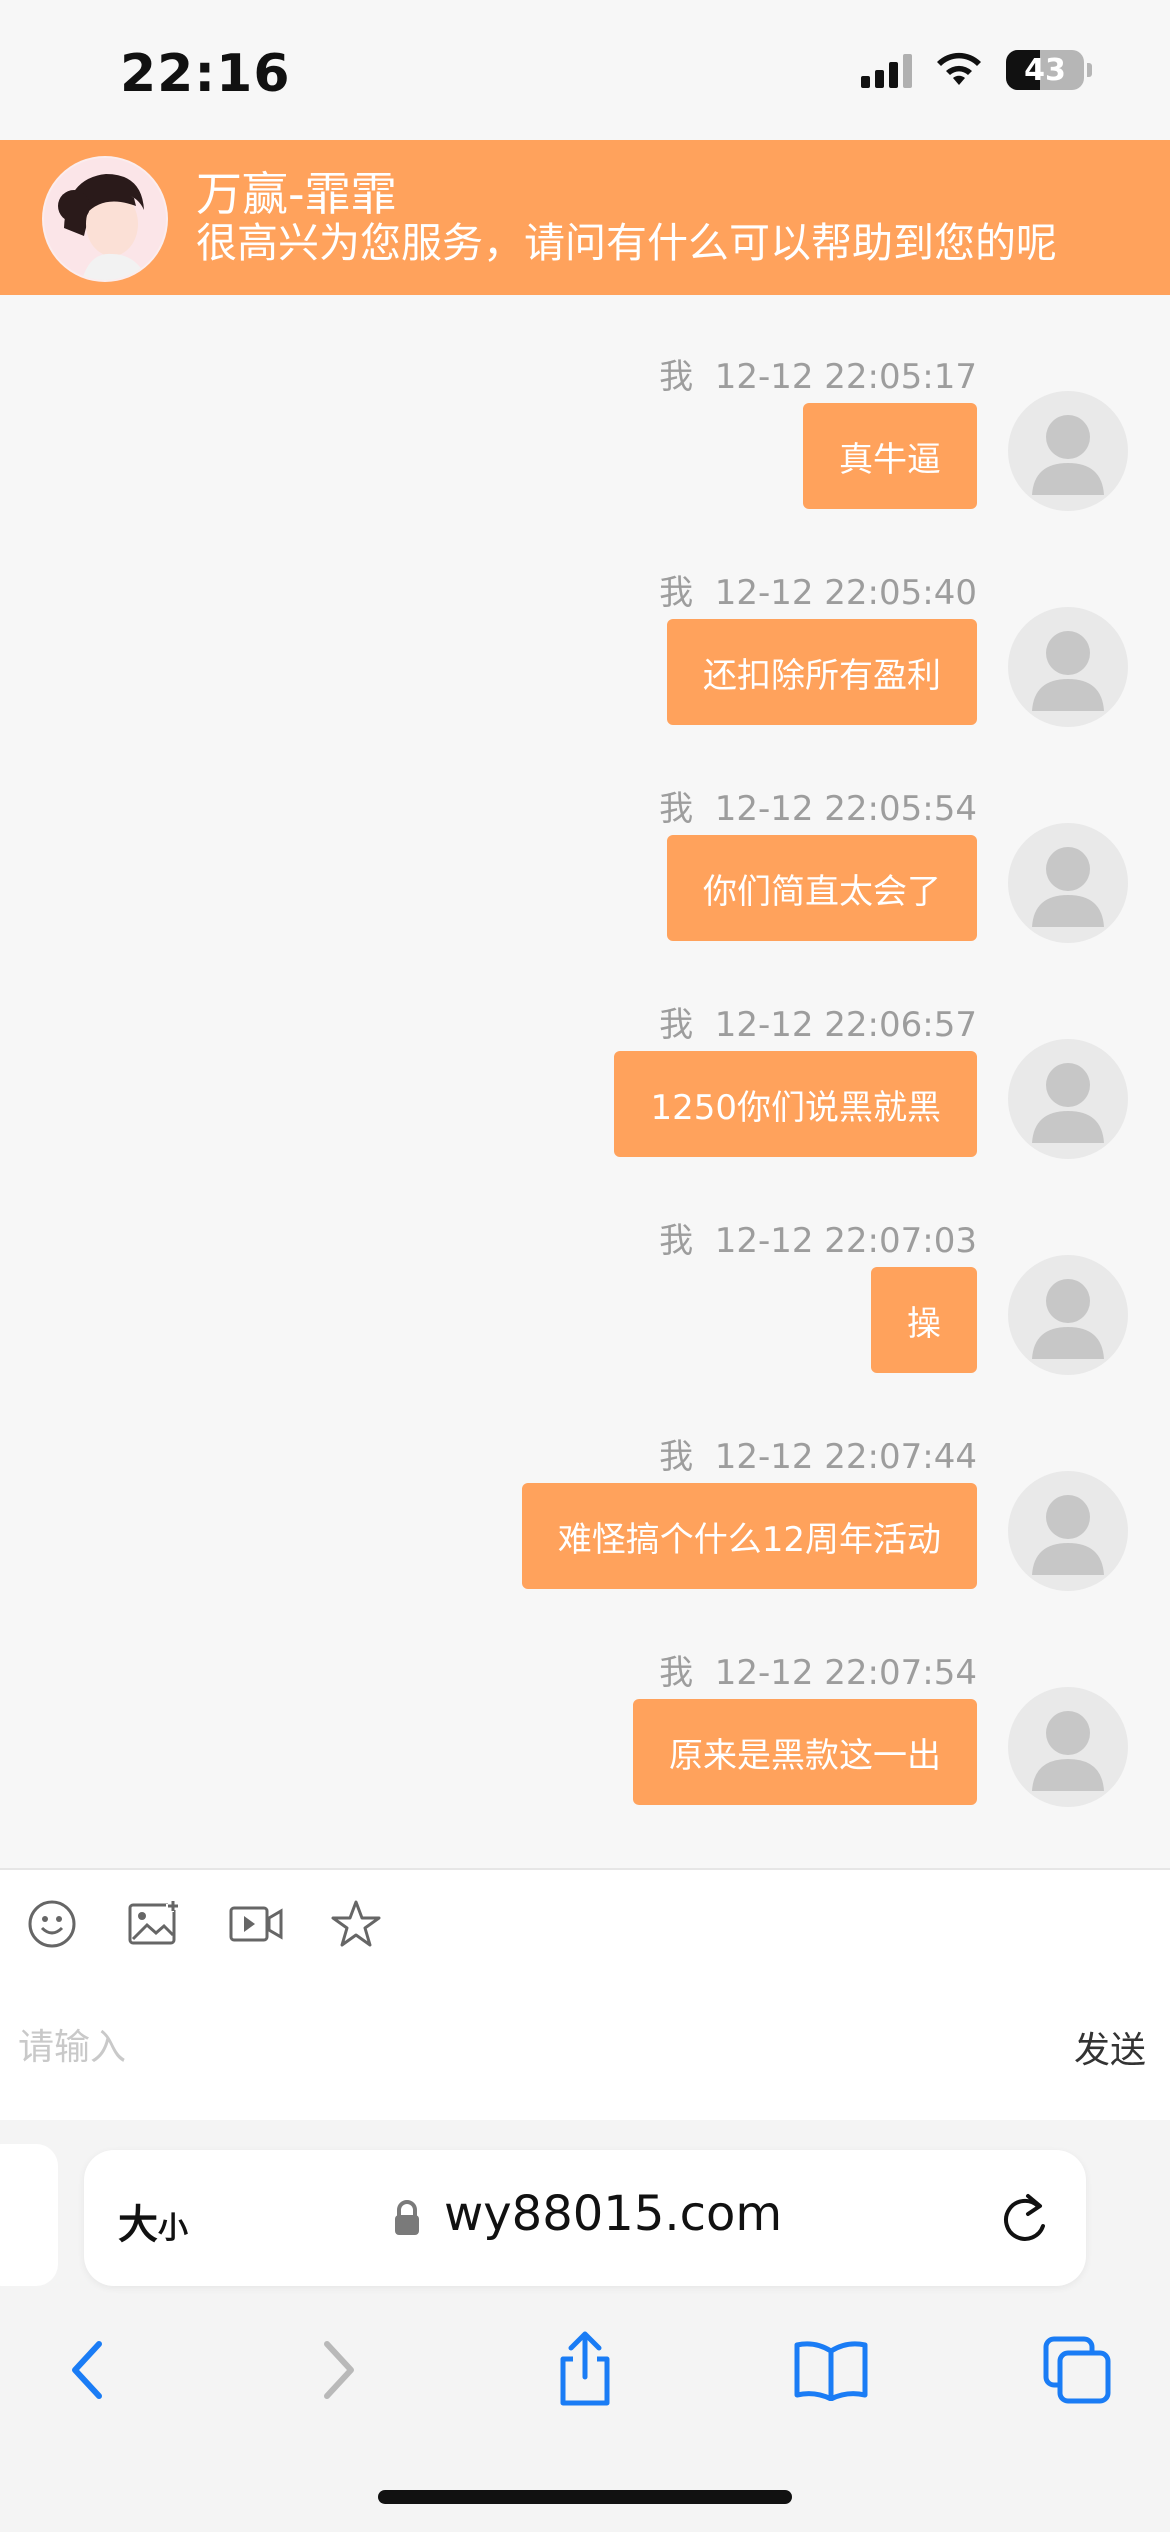  Describe the element at coordinates (585, 217) in the screenshot. I see `chat-header: 万赢-霏霏 很高兴为您服务，请问有什么可以帮助到您的呢` at that location.